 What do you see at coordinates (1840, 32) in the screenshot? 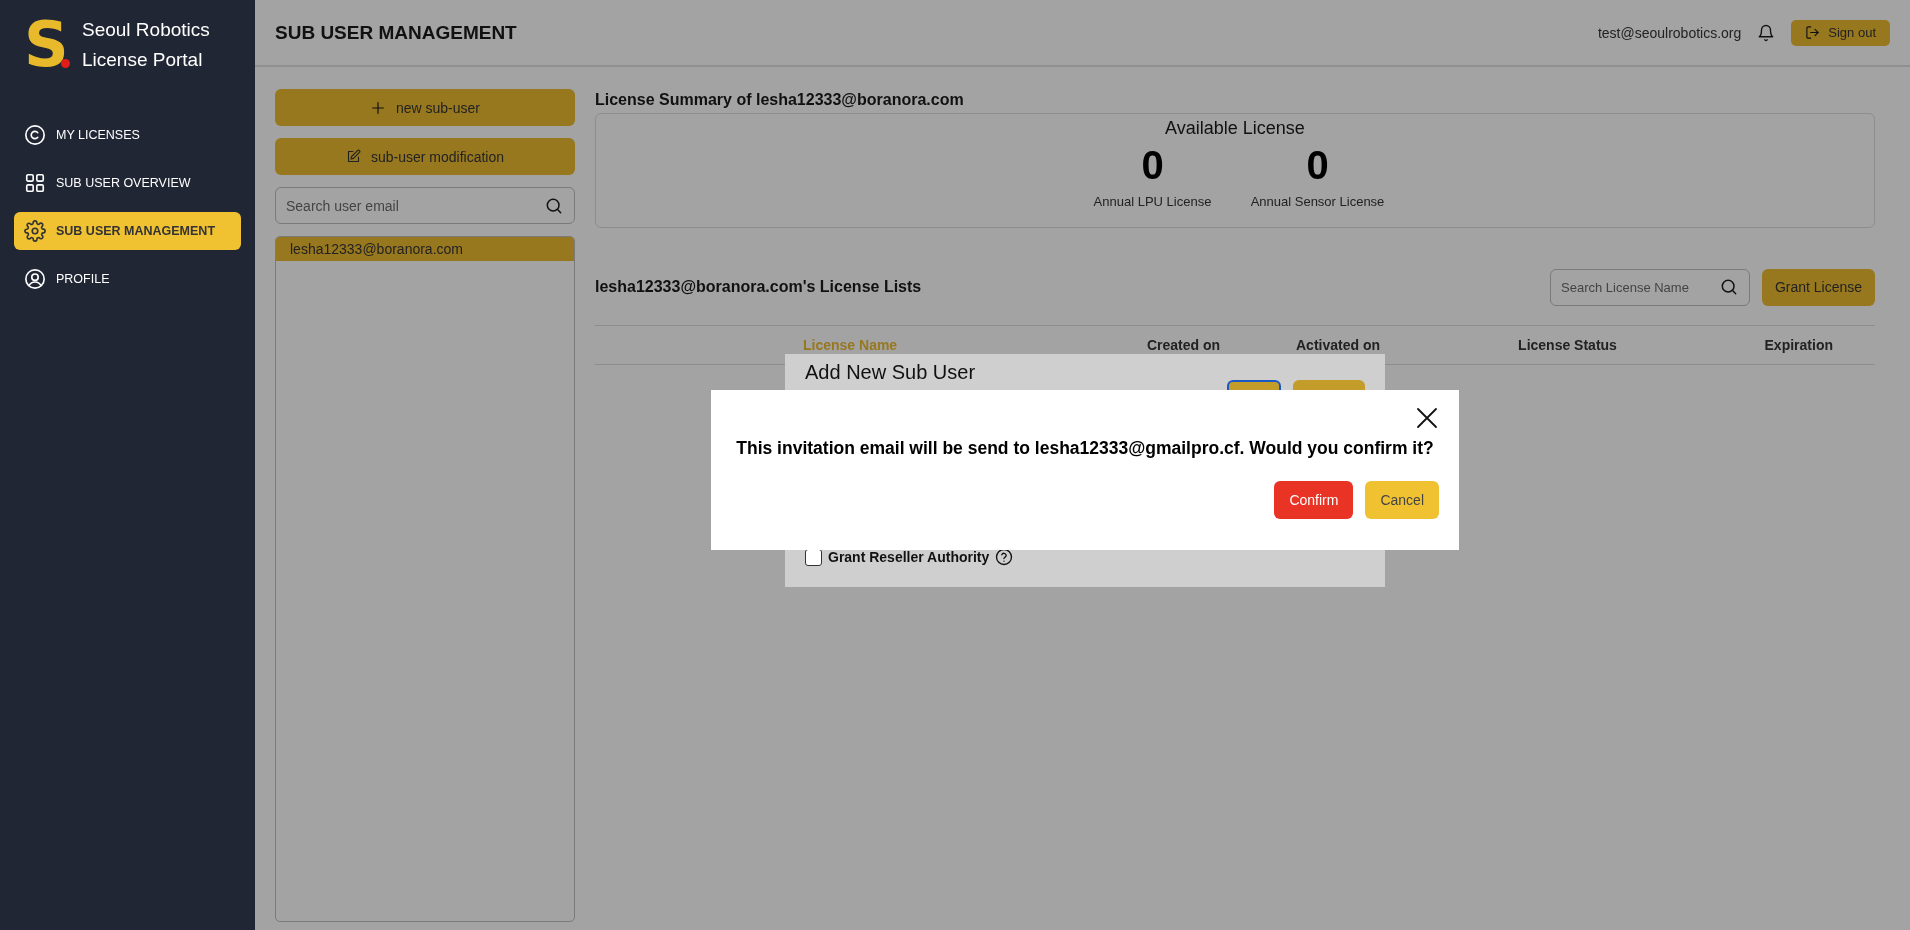
I see `sign-out-button: Sign out` at bounding box center [1840, 32].